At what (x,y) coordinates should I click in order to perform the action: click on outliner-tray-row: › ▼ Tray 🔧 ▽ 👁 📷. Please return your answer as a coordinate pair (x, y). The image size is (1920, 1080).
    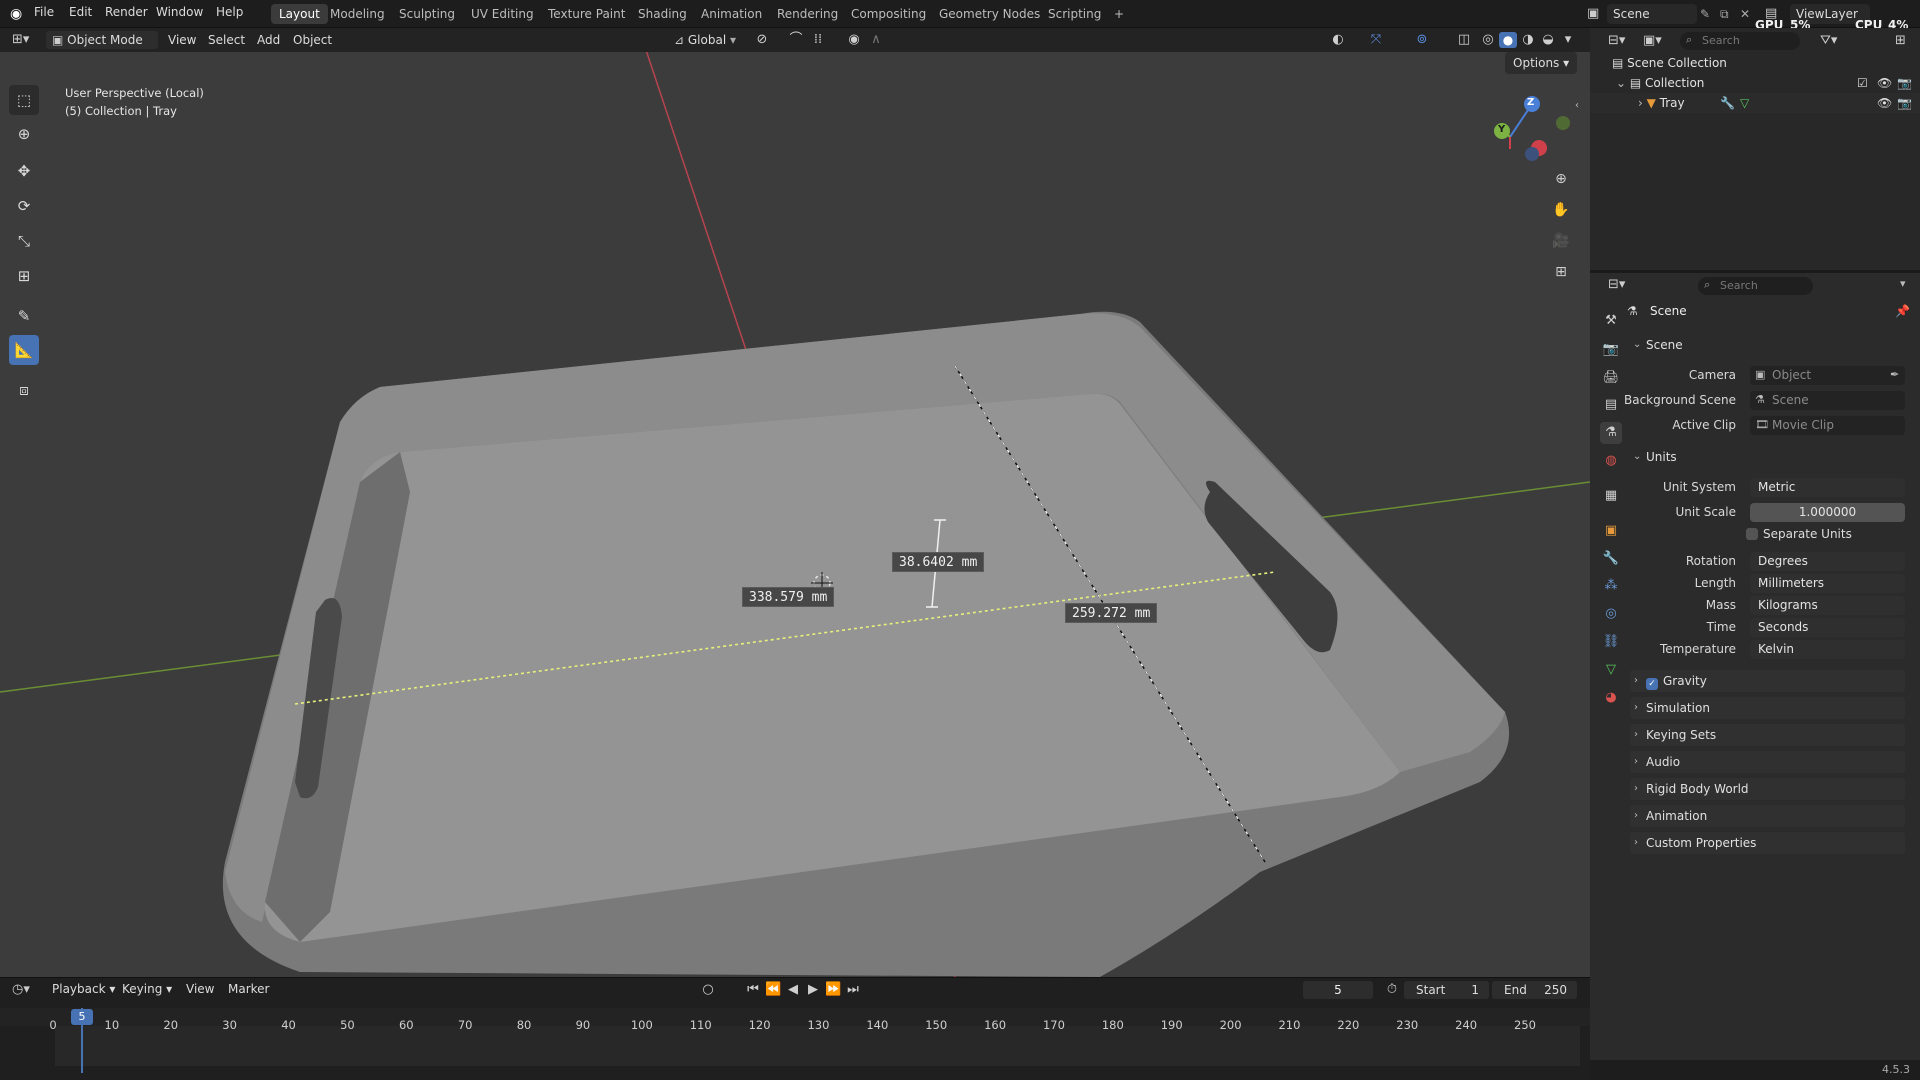
    Looking at the image, I should click on (1755, 103).